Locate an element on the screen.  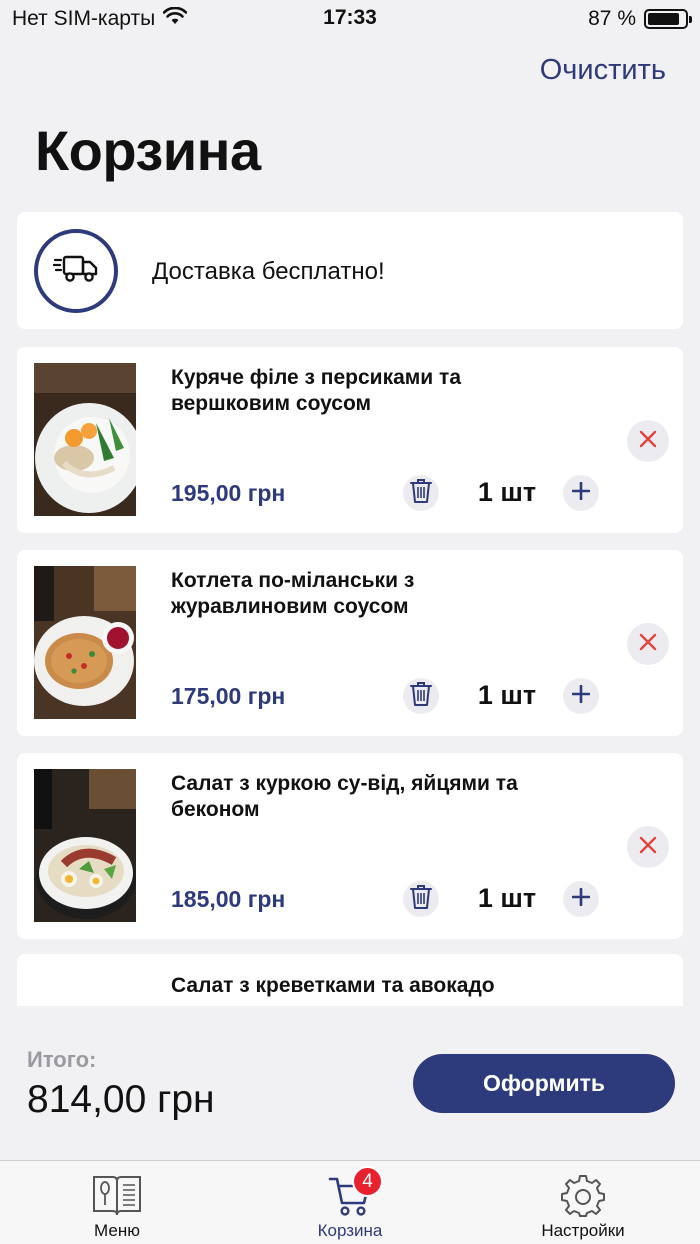
battery-icon is located at coordinates (668, 19).